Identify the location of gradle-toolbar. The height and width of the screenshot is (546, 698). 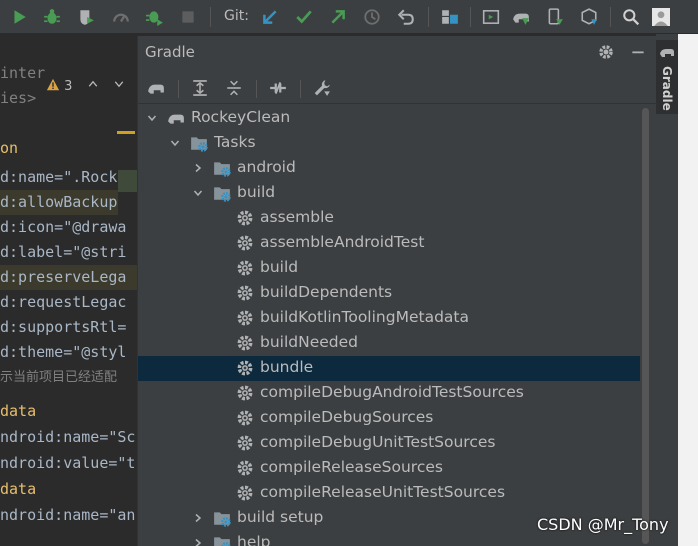
(397, 88).